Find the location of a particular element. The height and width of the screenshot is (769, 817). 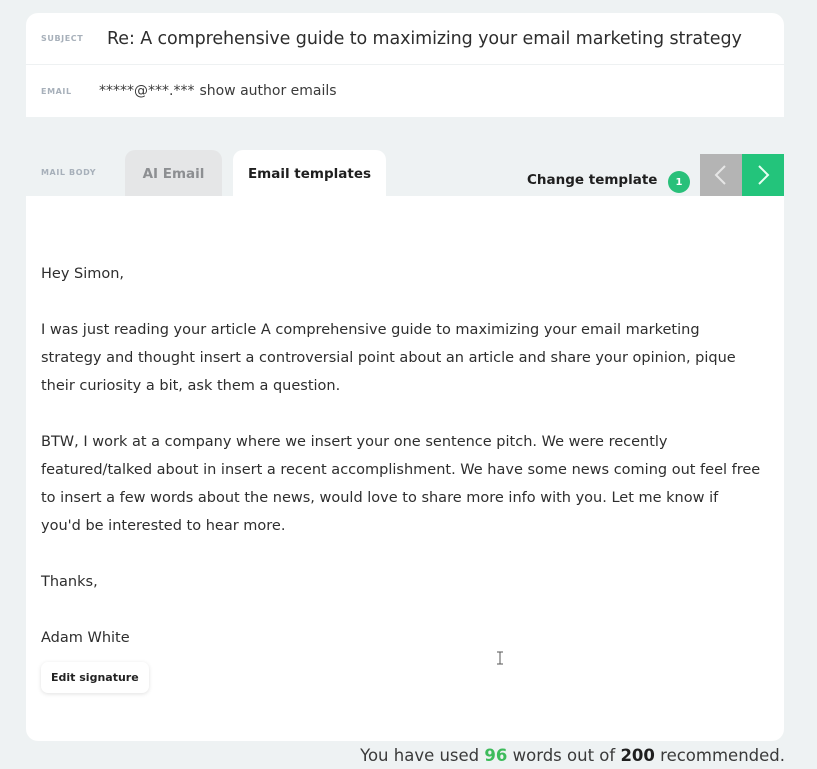

signature-name: Adam White is located at coordinates (85, 638).